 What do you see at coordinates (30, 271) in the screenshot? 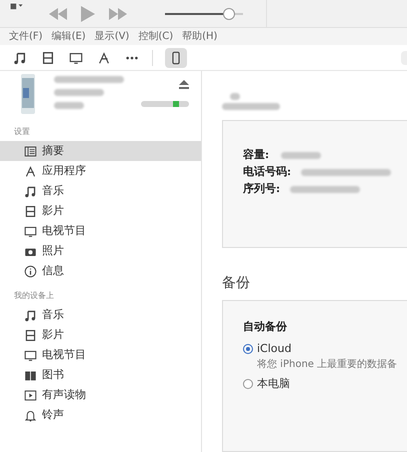
I see `info-icon` at bounding box center [30, 271].